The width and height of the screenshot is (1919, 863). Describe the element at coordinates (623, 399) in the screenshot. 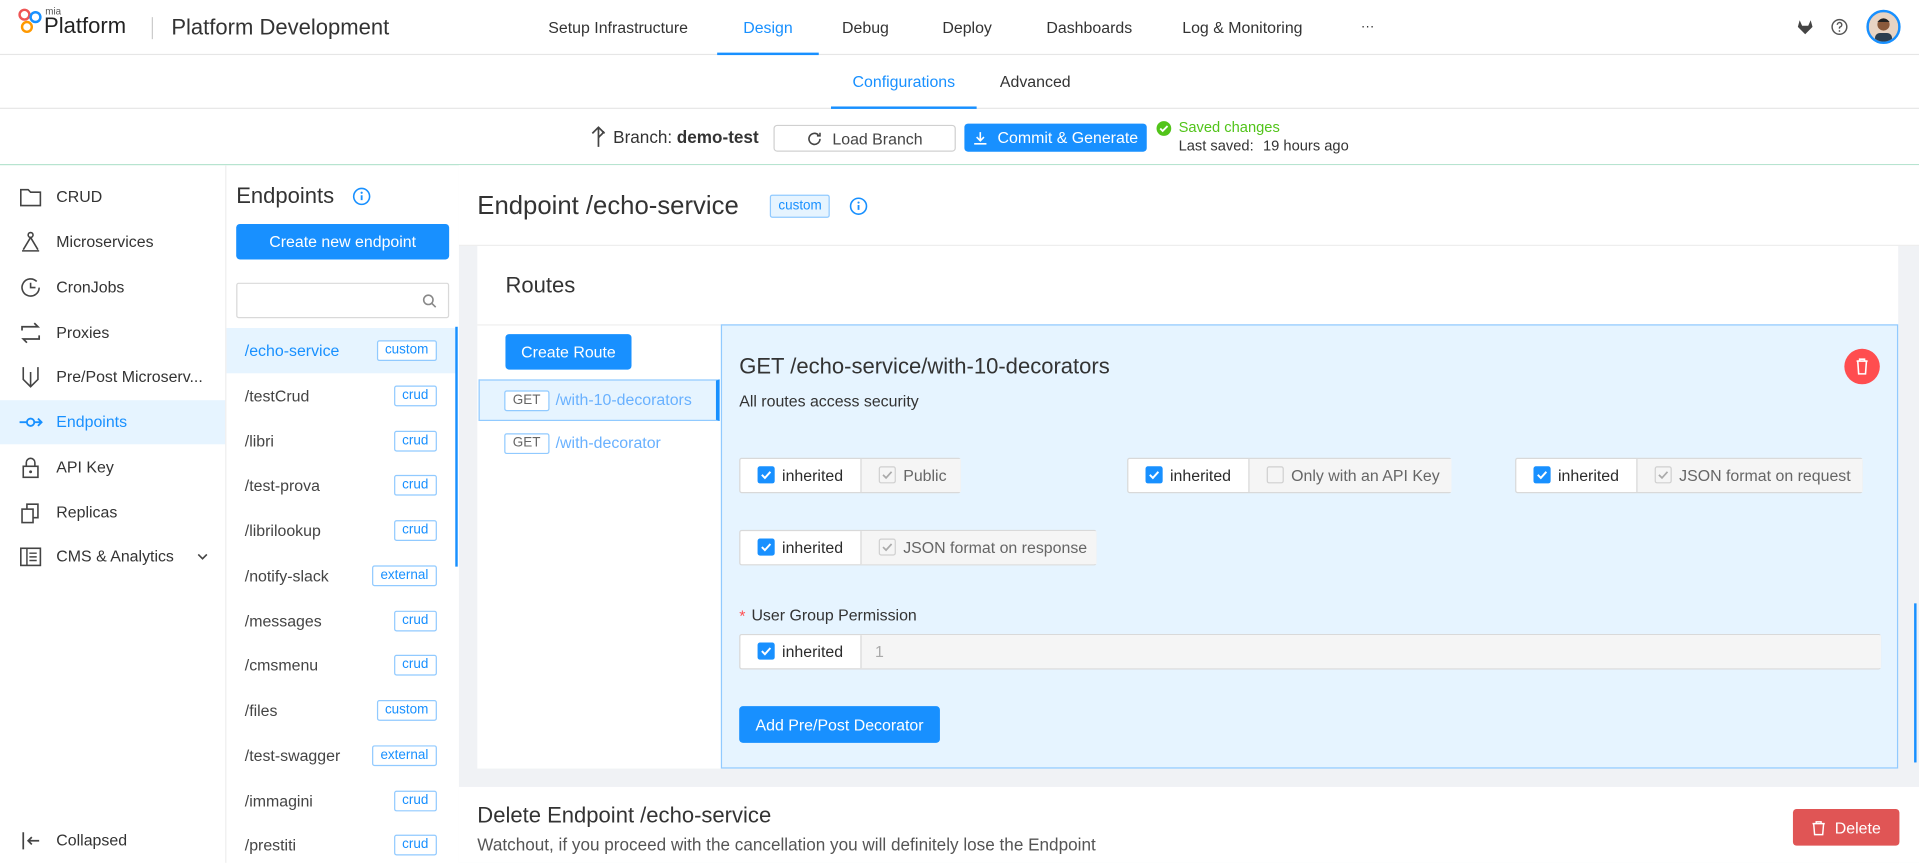

I see `route-path: /with-10-decorators` at that location.